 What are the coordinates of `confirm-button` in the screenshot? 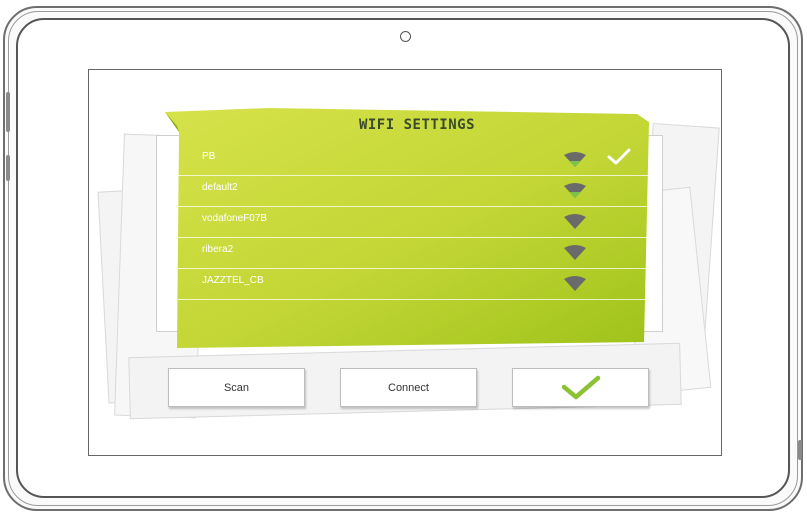 It's located at (580, 387).